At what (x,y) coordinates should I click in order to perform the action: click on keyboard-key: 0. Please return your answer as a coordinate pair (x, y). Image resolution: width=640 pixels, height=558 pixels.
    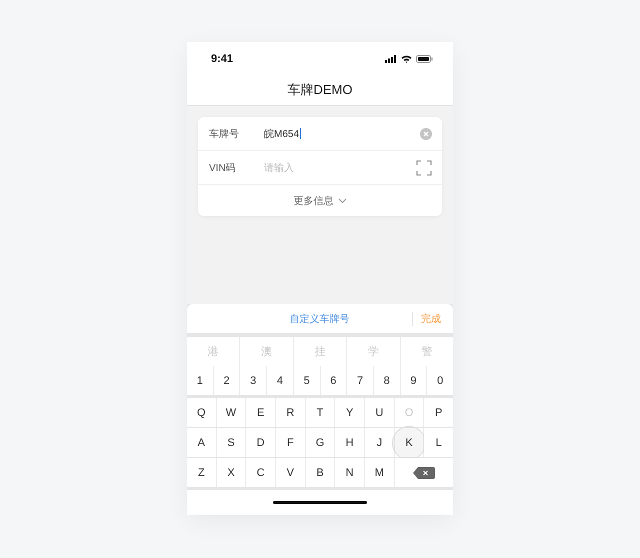
    Looking at the image, I should click on (440, 380).